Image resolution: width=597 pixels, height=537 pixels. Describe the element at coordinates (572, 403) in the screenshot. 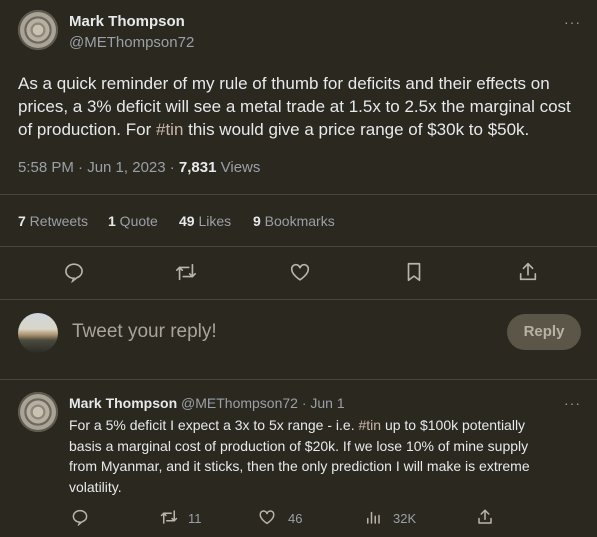

I see `reply-more-options-button: ···` at that location.